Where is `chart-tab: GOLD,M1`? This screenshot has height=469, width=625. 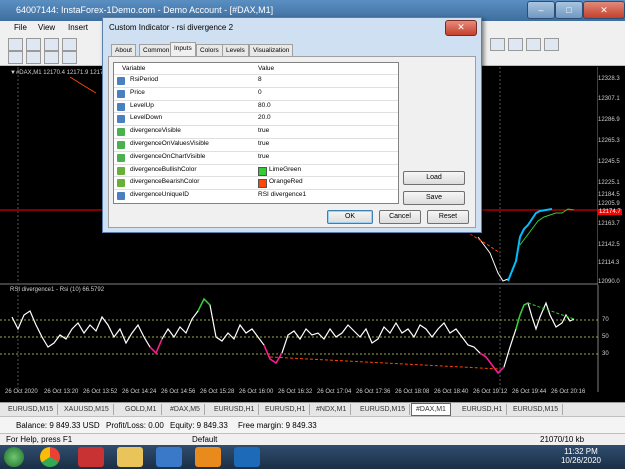
chart-tab: GOLD,M1 is located at coordinates (141, 409).